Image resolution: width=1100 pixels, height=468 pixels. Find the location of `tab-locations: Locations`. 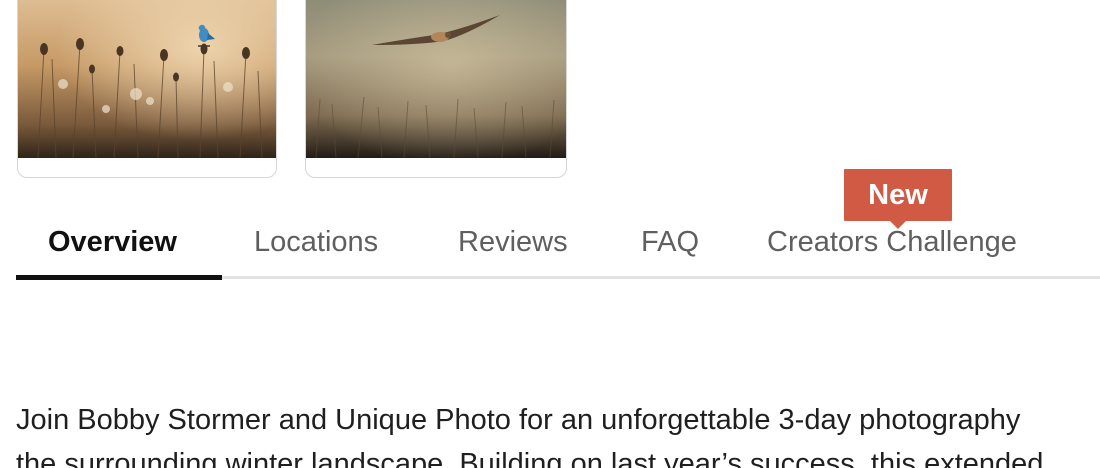

tab-locations: Locations is located at coordinates (316, 242).